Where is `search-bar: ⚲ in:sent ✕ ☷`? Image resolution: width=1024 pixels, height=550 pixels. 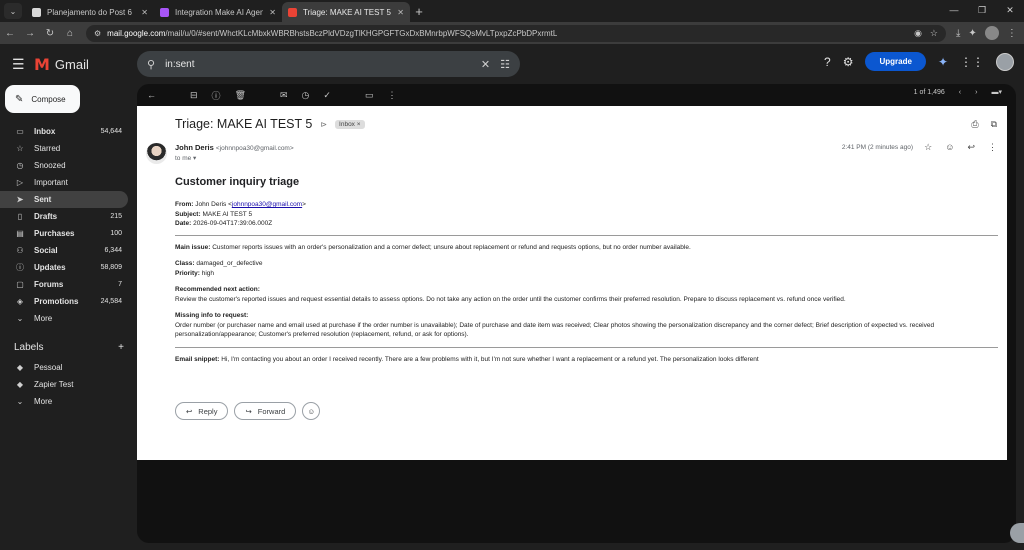 search-bar: ⚲ in:sent ✕ ☷ is located at coordinates (328, 64).